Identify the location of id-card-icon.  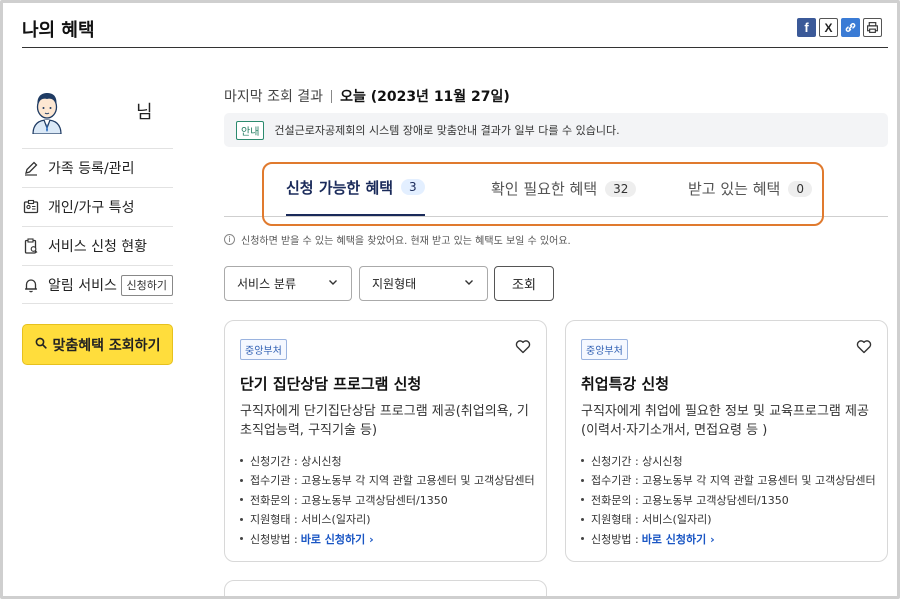
(31, 207).